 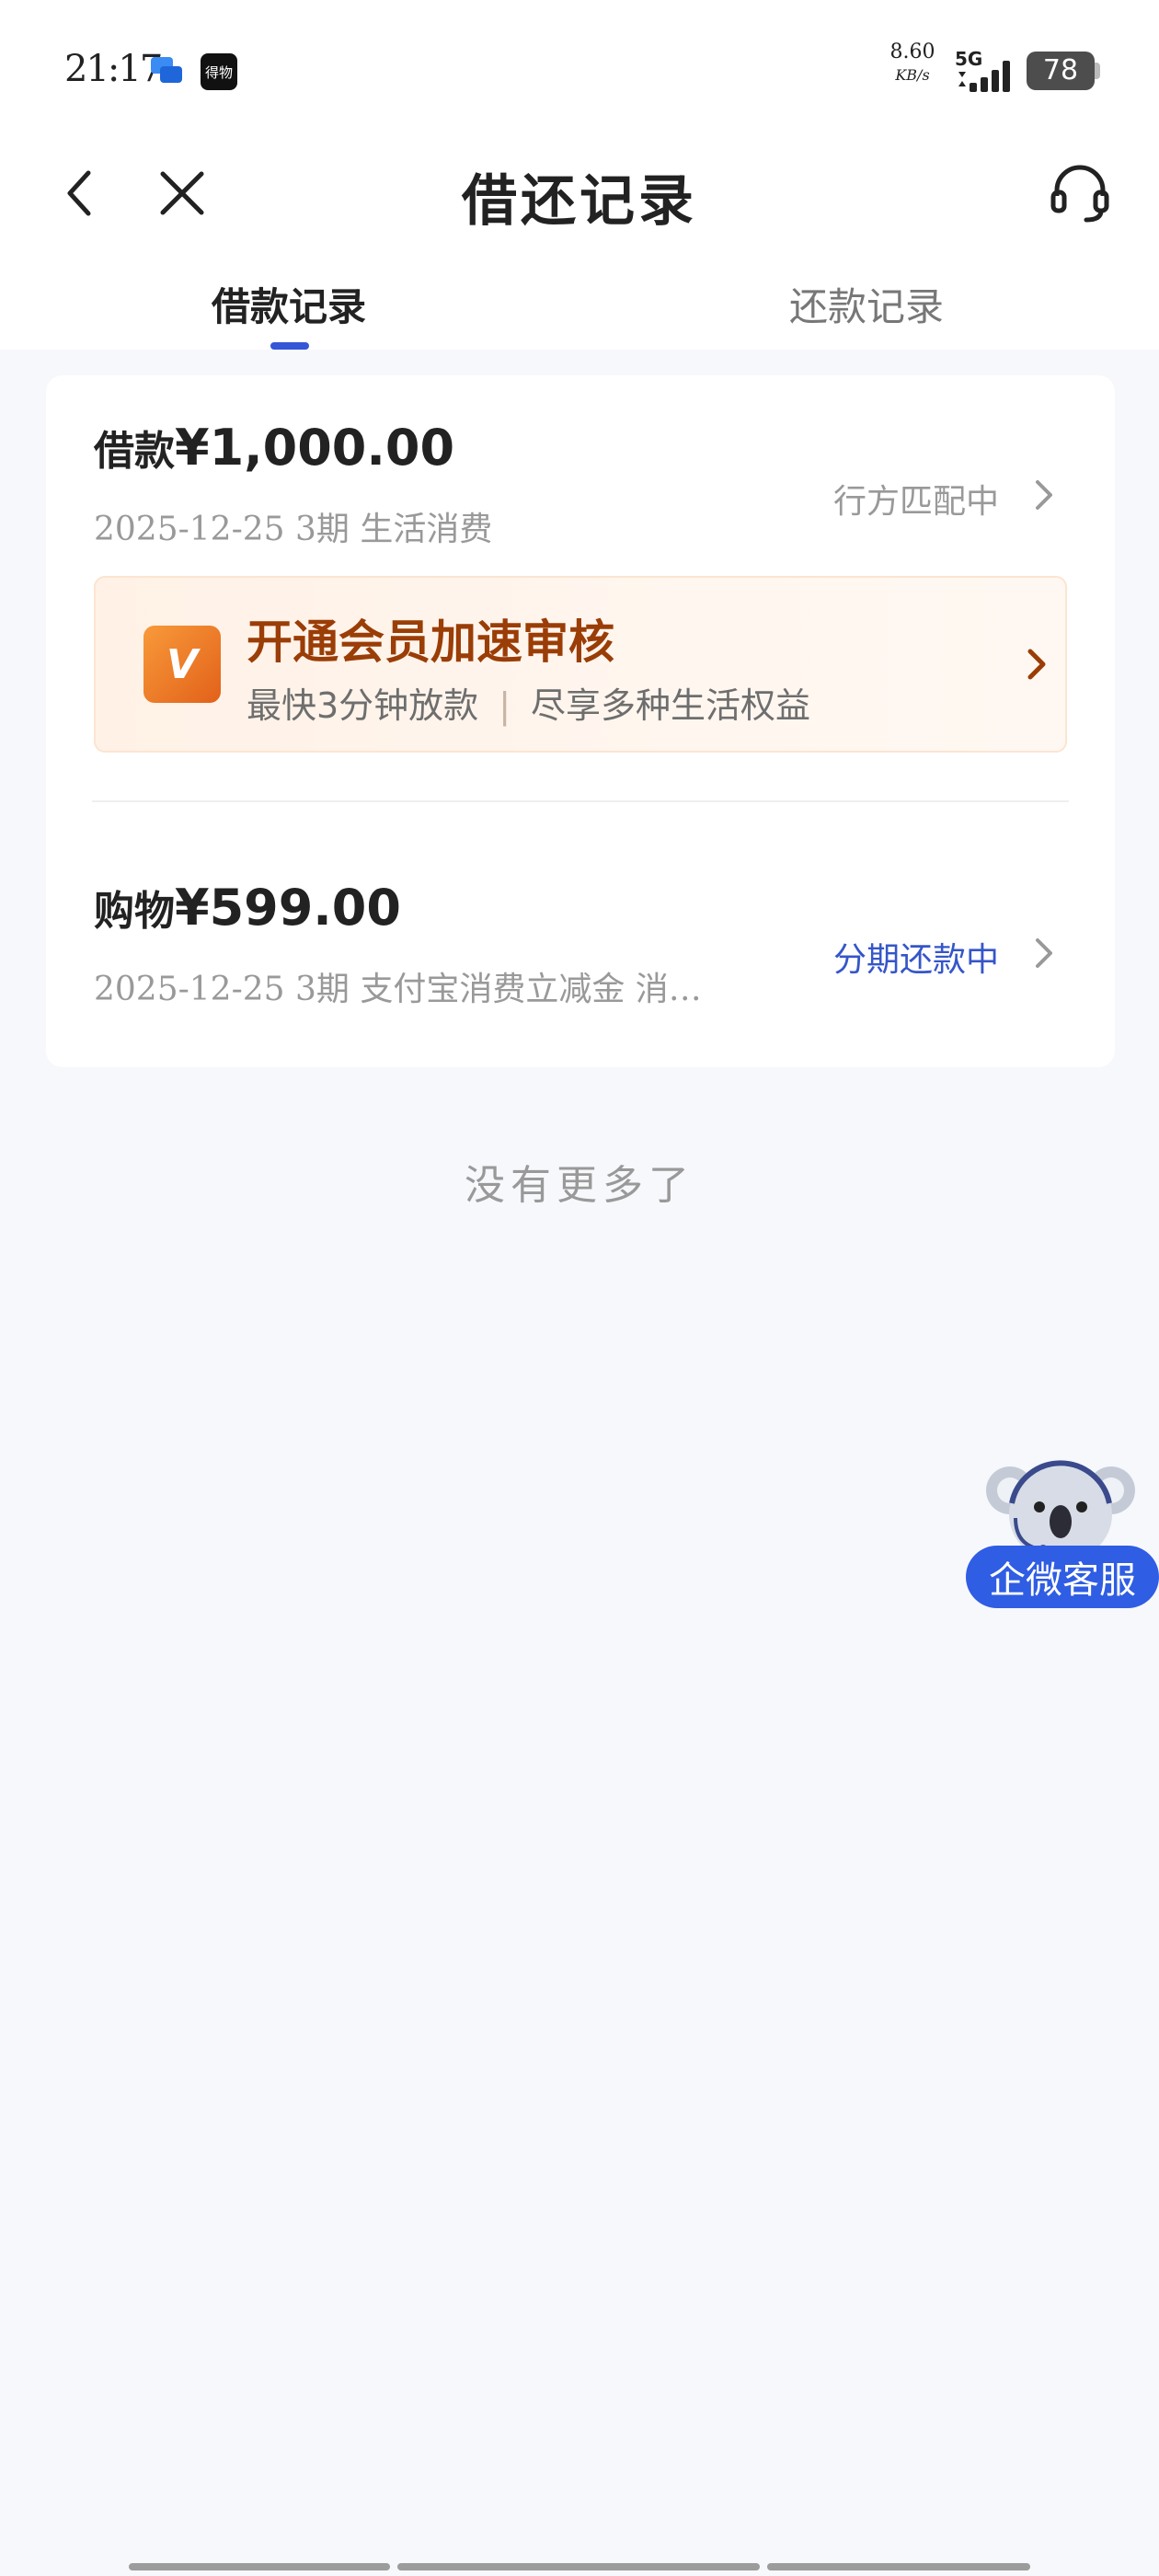 What do you see at coordinates (579, 201) in the screenshot?
I see `page-title: 借还记录` at bounding box center [579, 201].